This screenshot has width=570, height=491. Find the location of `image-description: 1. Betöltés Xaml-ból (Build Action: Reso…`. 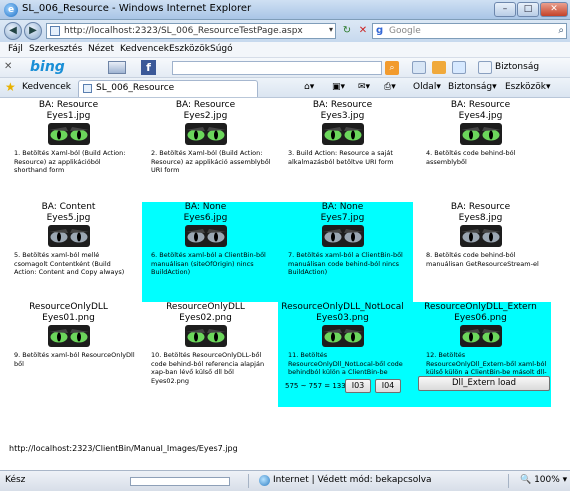

image-description: 1. Betöltés Xaml-ból (Build Action: Reso… is located at coordinates (70, 161).